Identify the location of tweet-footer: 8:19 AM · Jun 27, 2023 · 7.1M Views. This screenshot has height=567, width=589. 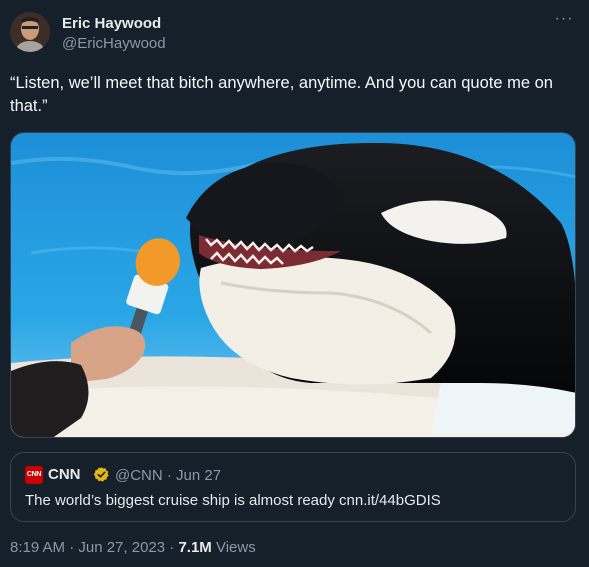
(133, 547).